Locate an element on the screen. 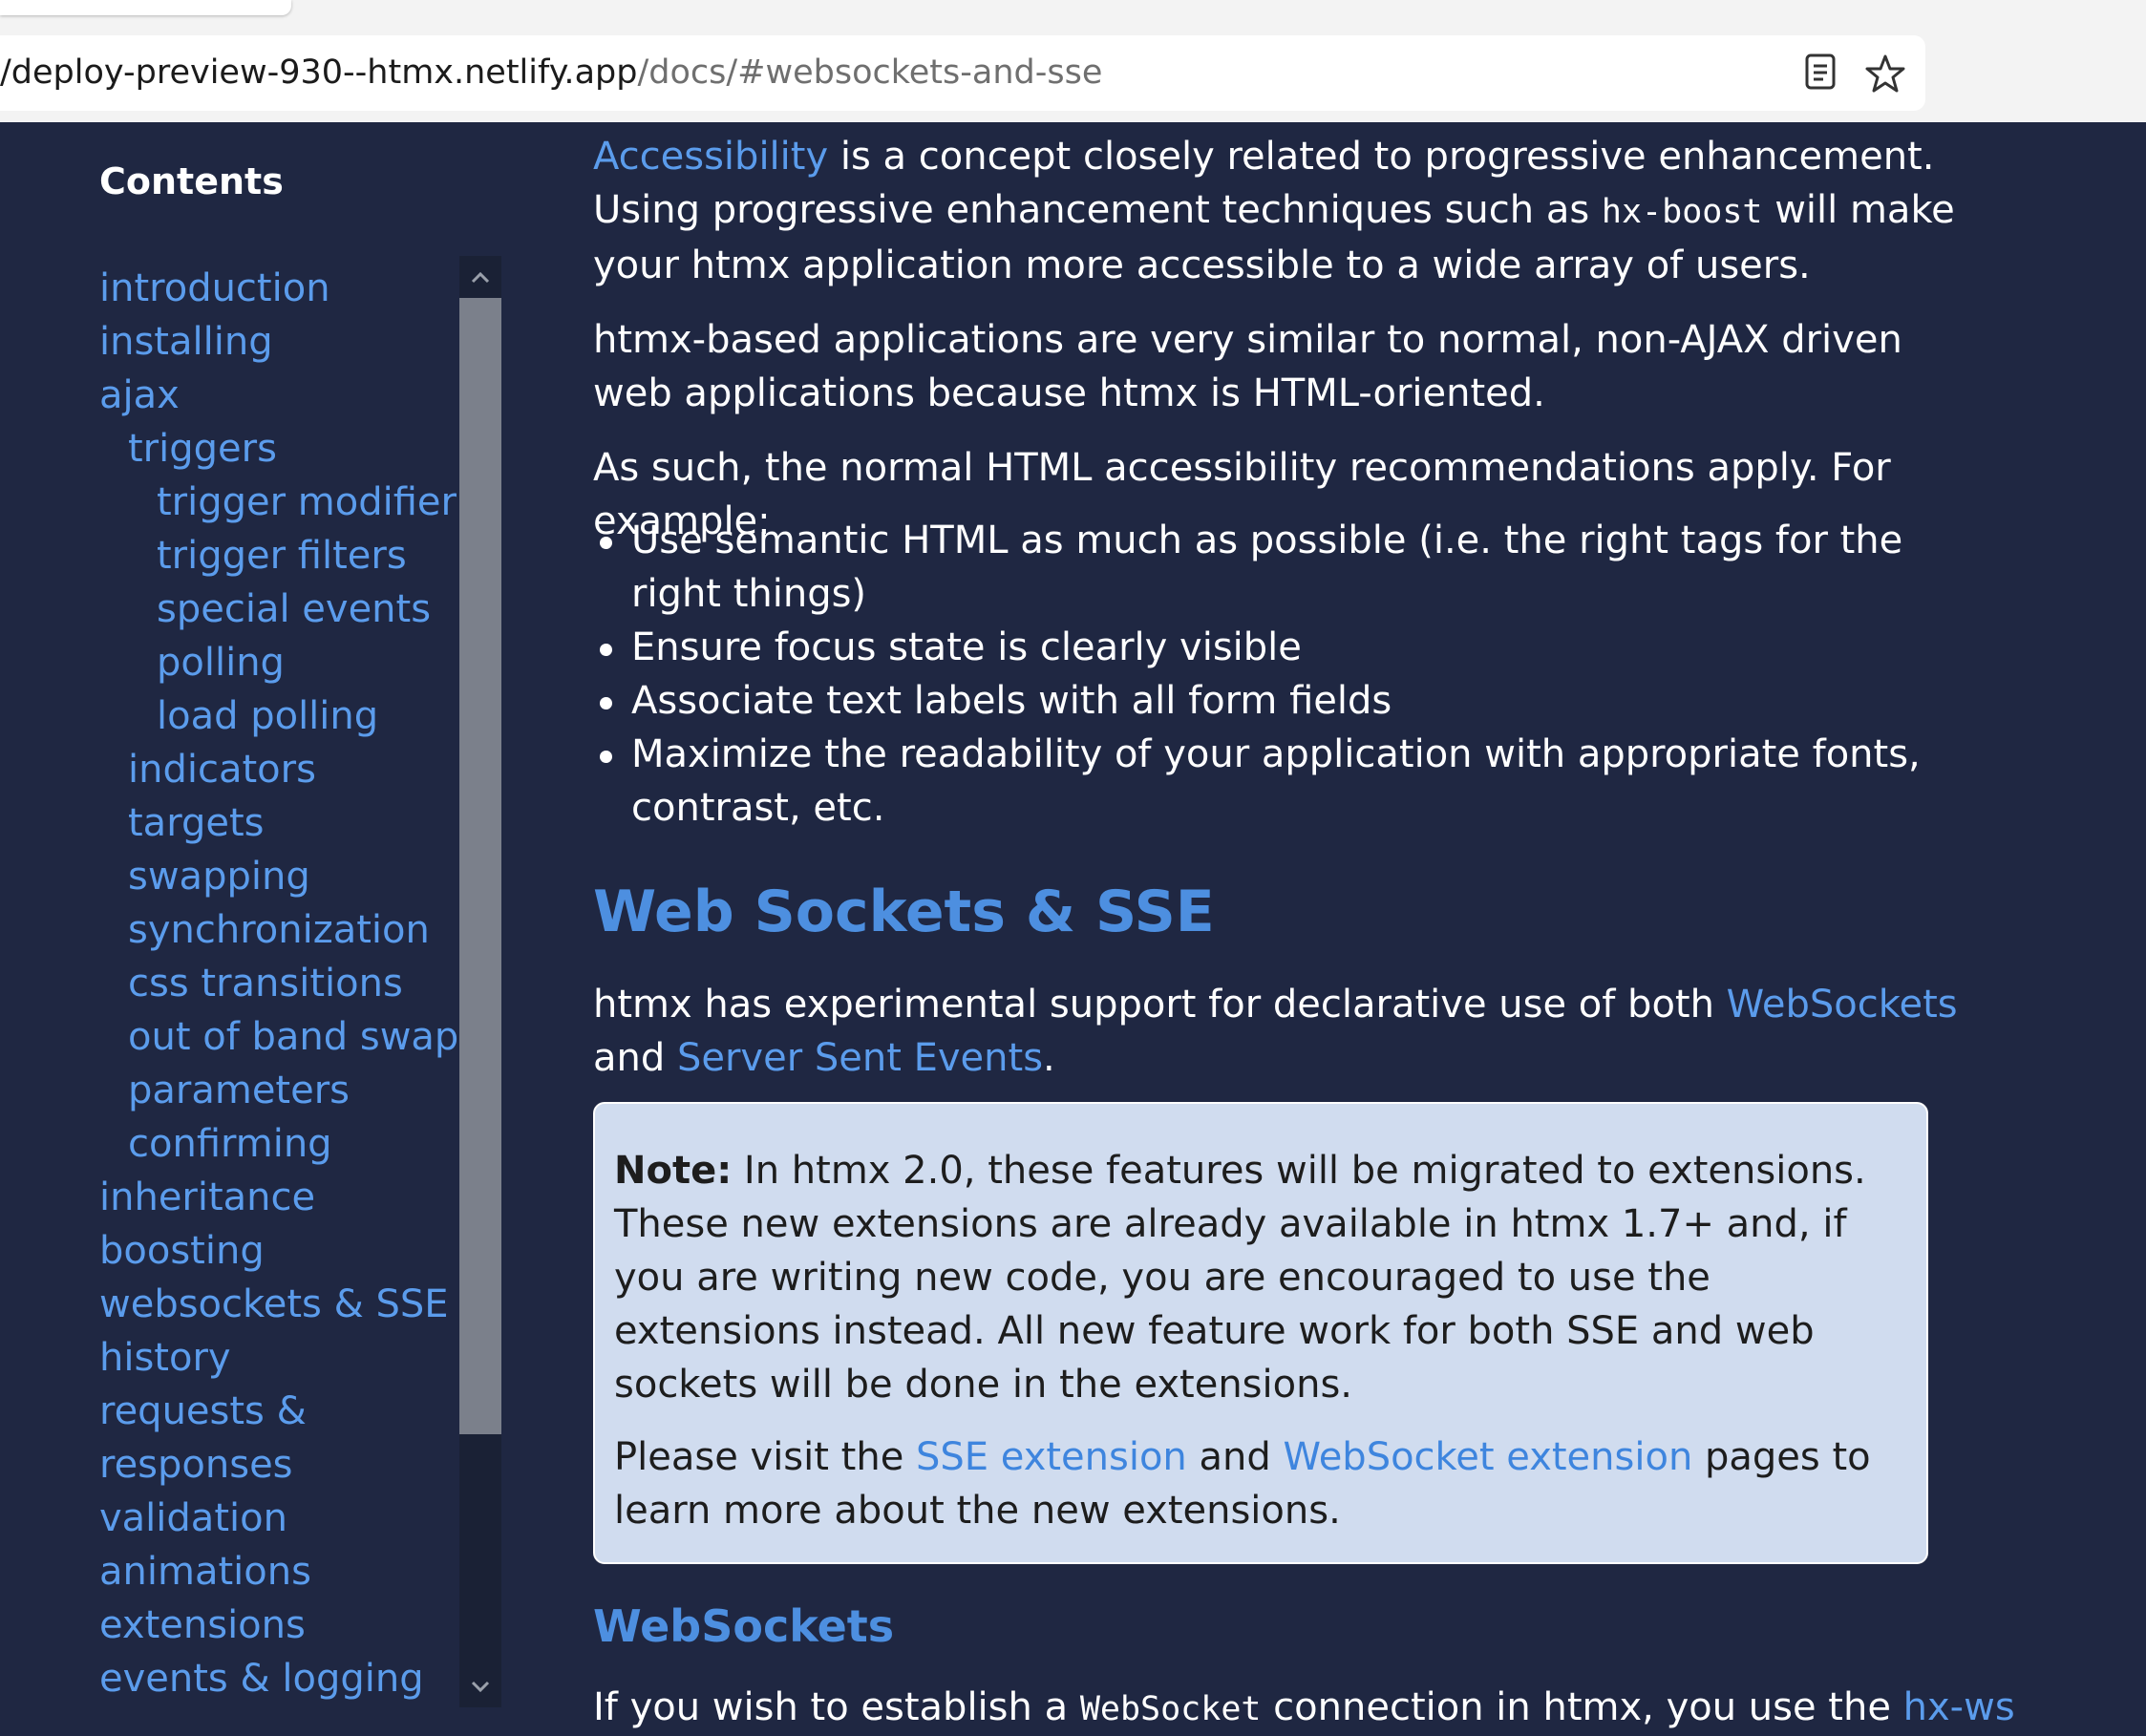  toc-item-trigger-modifiers: trigger modifiers is located at coordinates (307, 502).